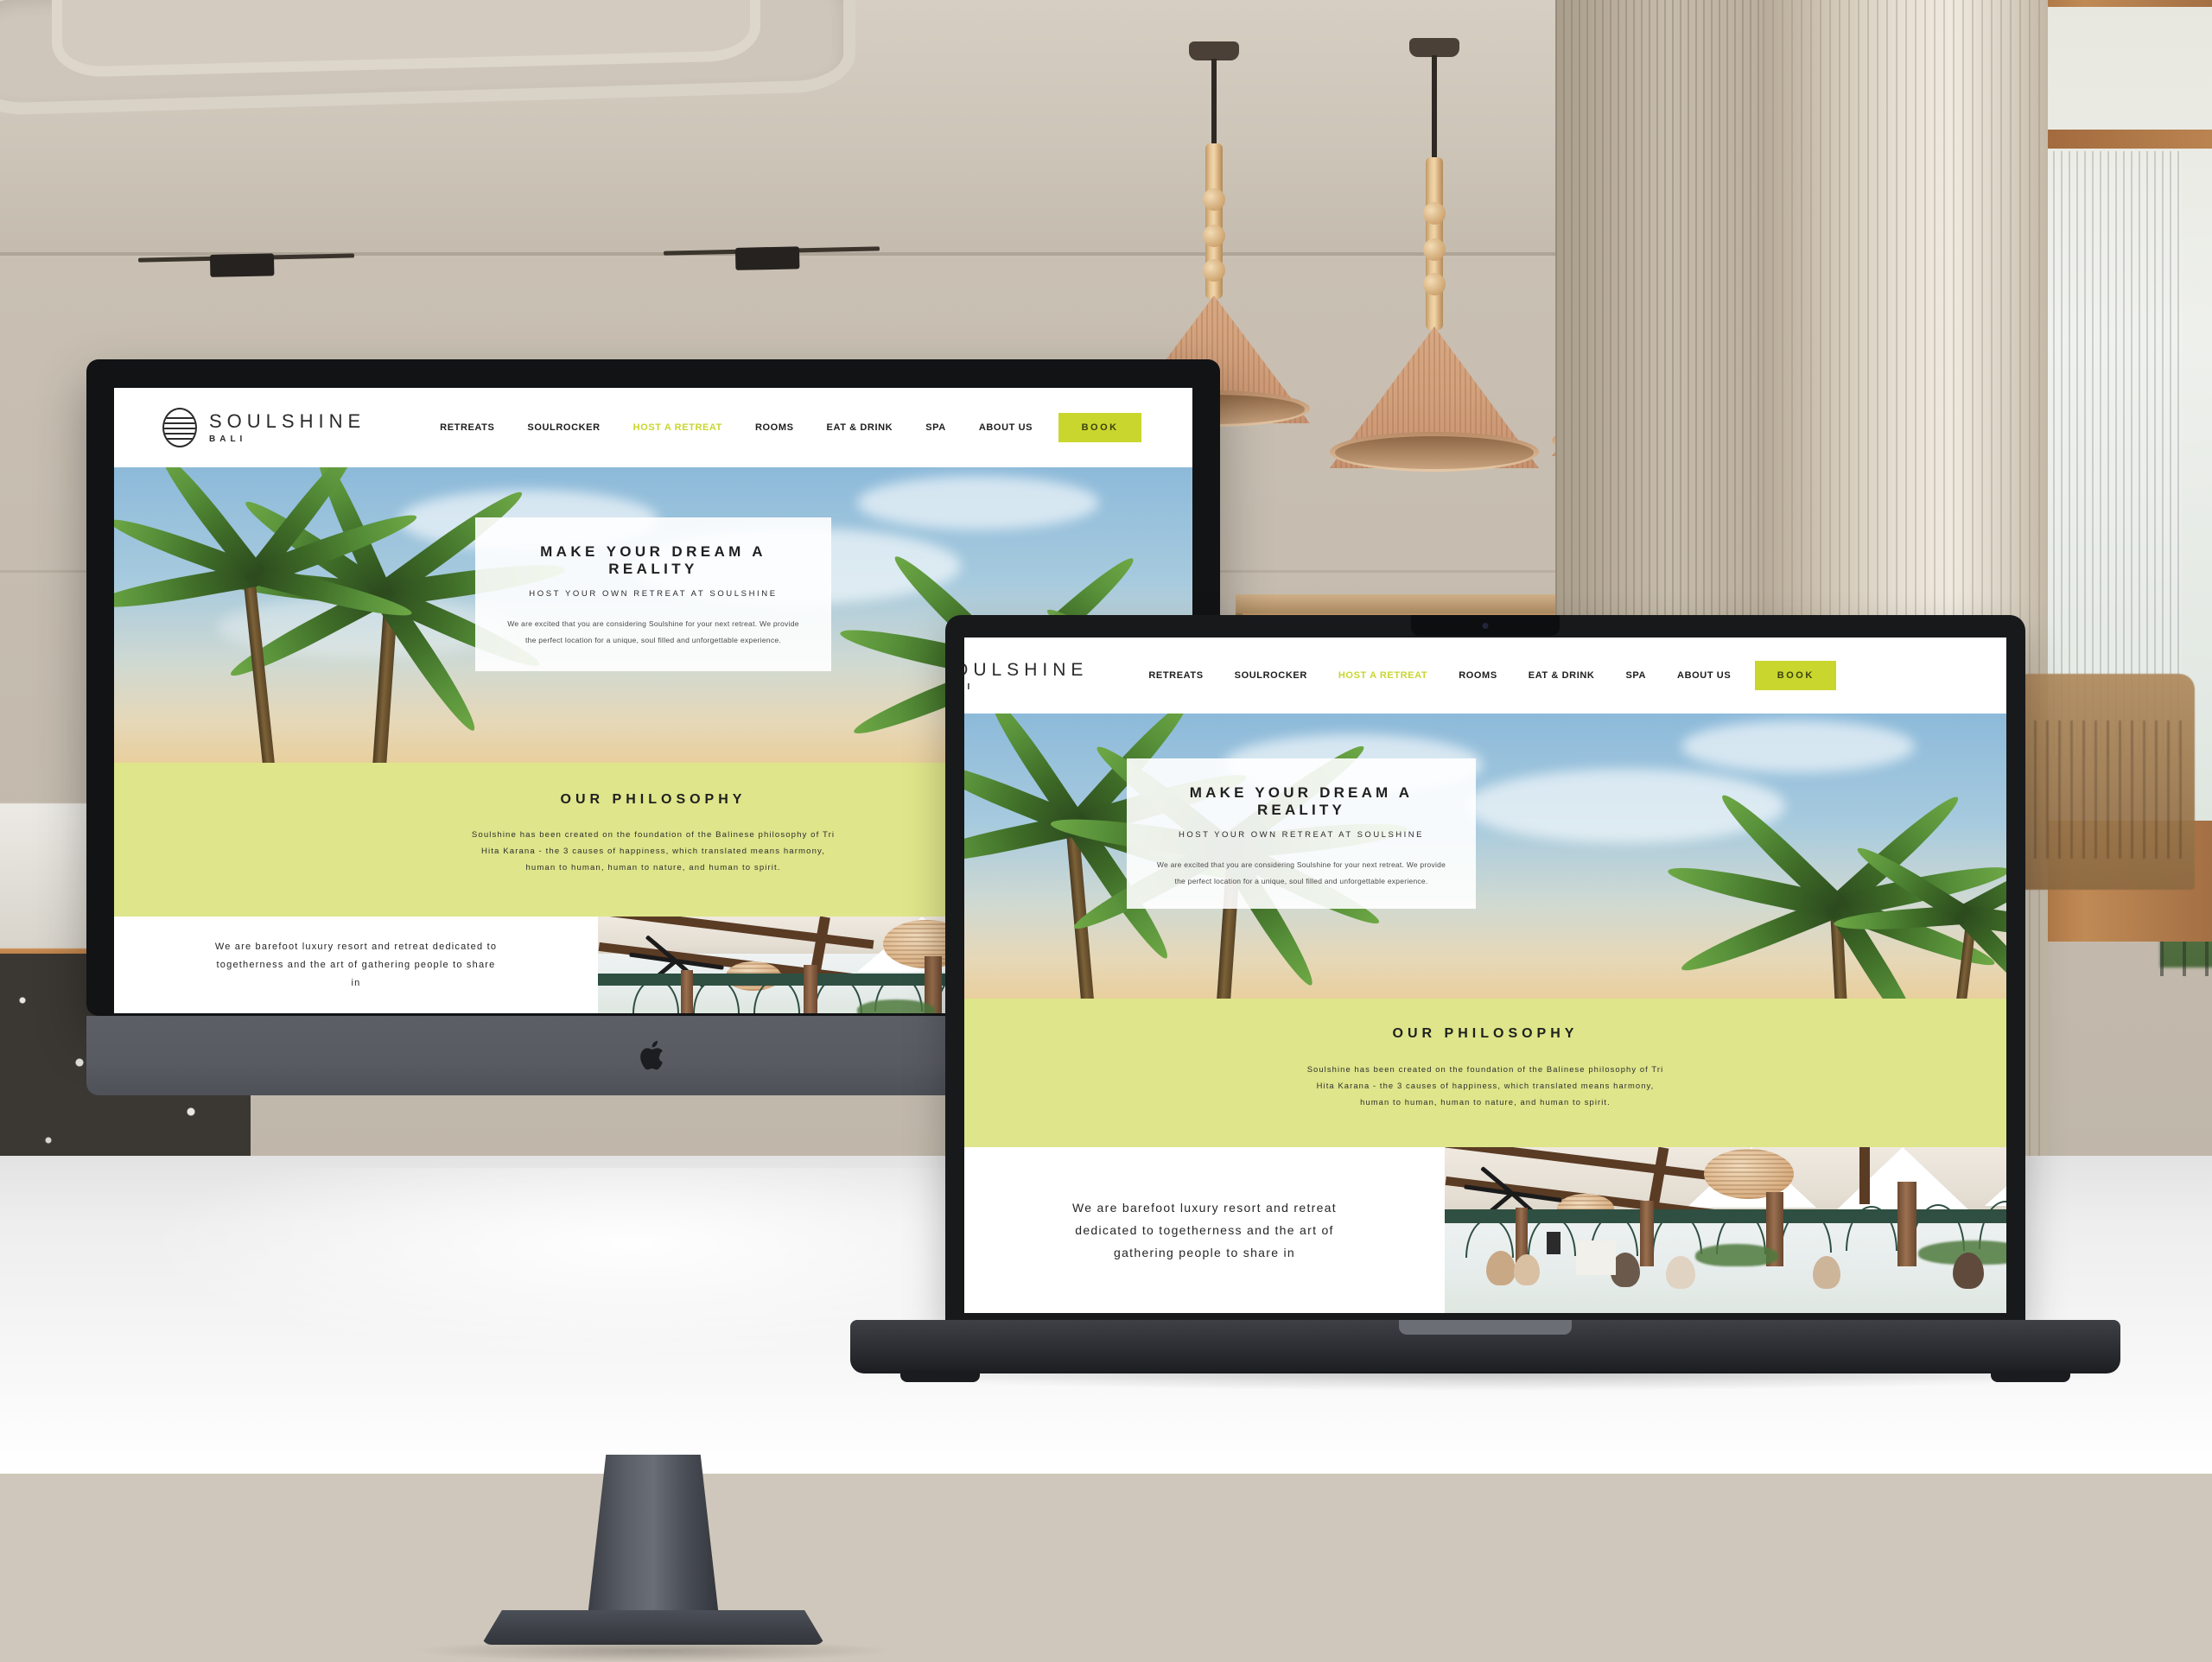 The image size is (2212, 1662). Describe the element at coordinates (278, 614) in the screenshot. I see `palm-tree-mid` at that location.